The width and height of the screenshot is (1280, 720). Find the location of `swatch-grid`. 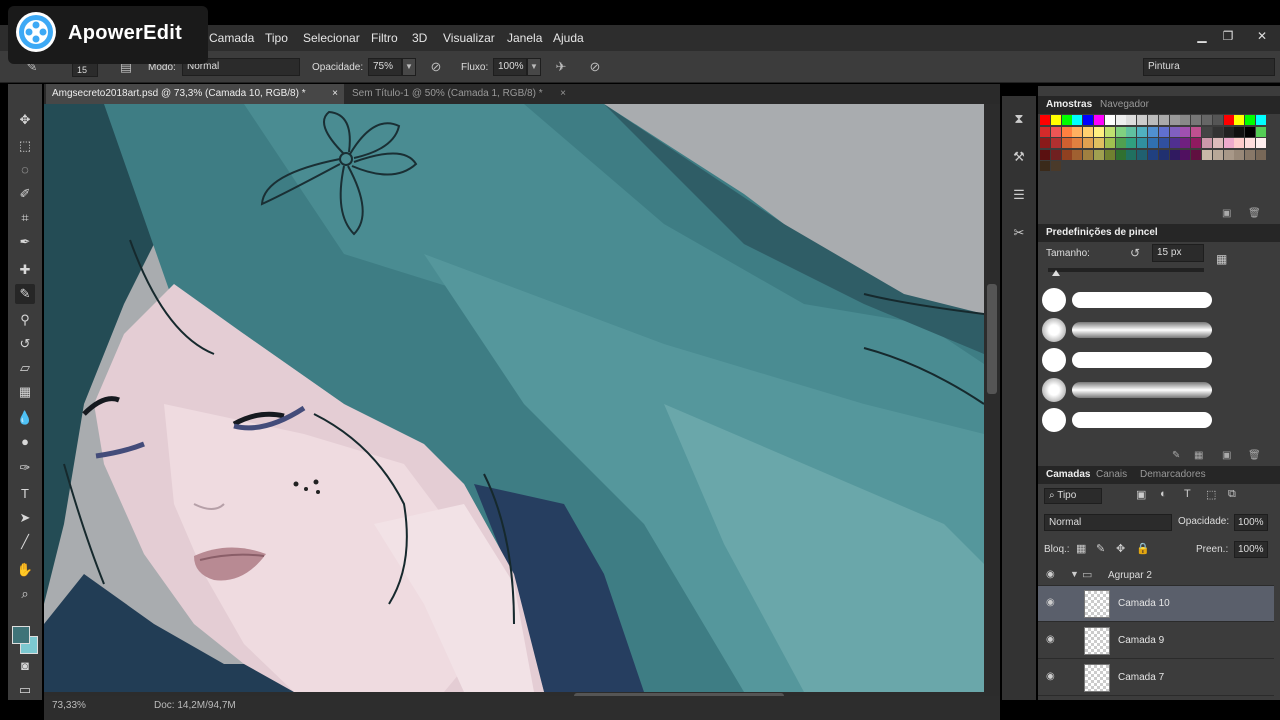

swatch-grid is located at coordinates (1153, 154).